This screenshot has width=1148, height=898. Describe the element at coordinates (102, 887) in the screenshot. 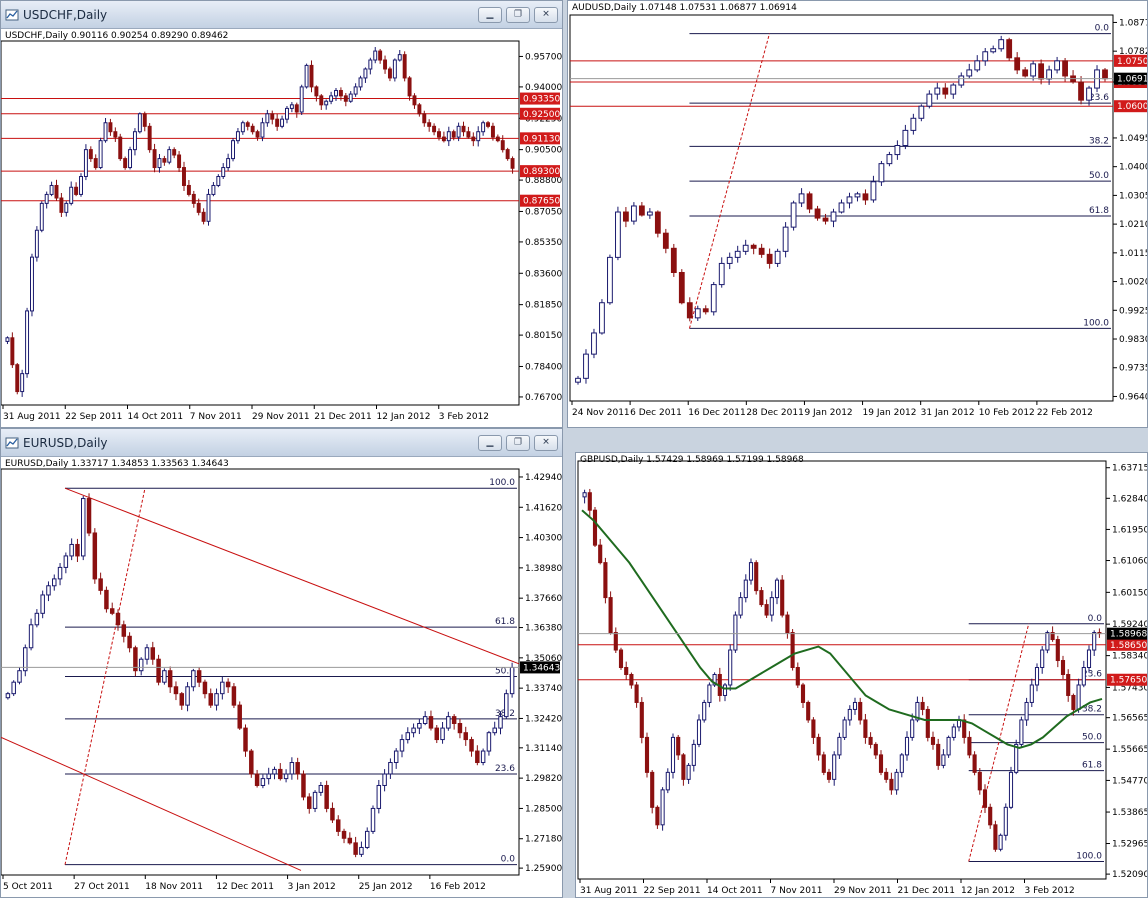

I see `eurusd-xtick-label: 27 Oct 2011` at that location.